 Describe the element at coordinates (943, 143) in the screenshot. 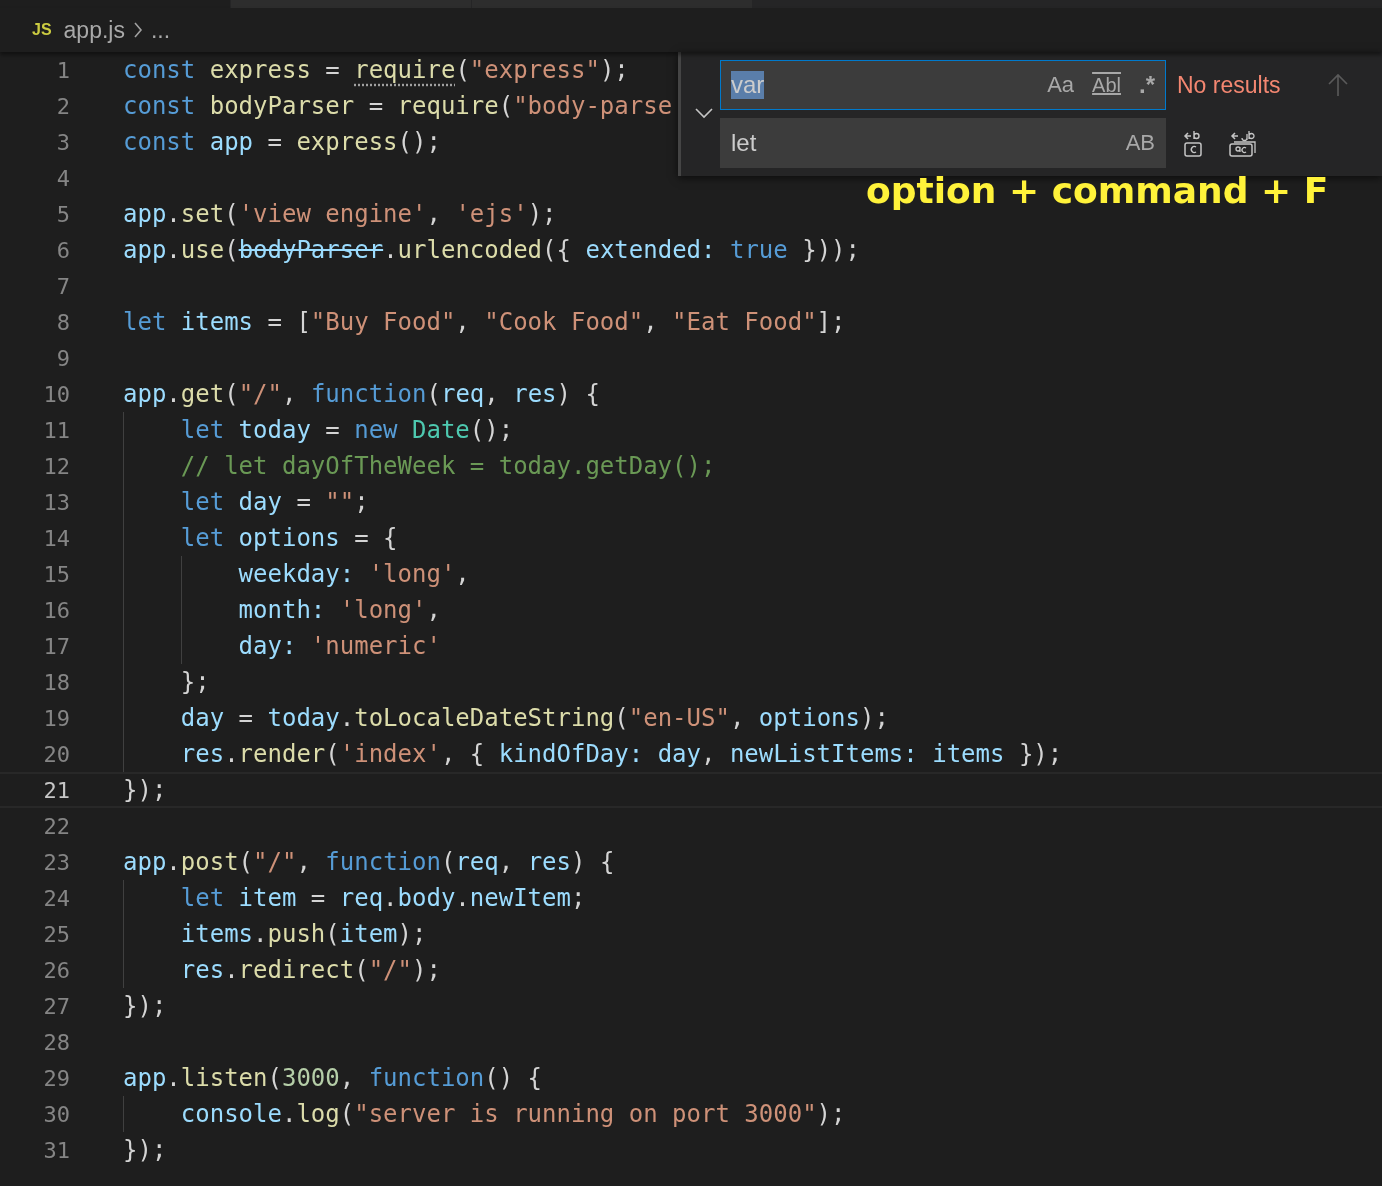

I see `replace-field: let AB` at that location.